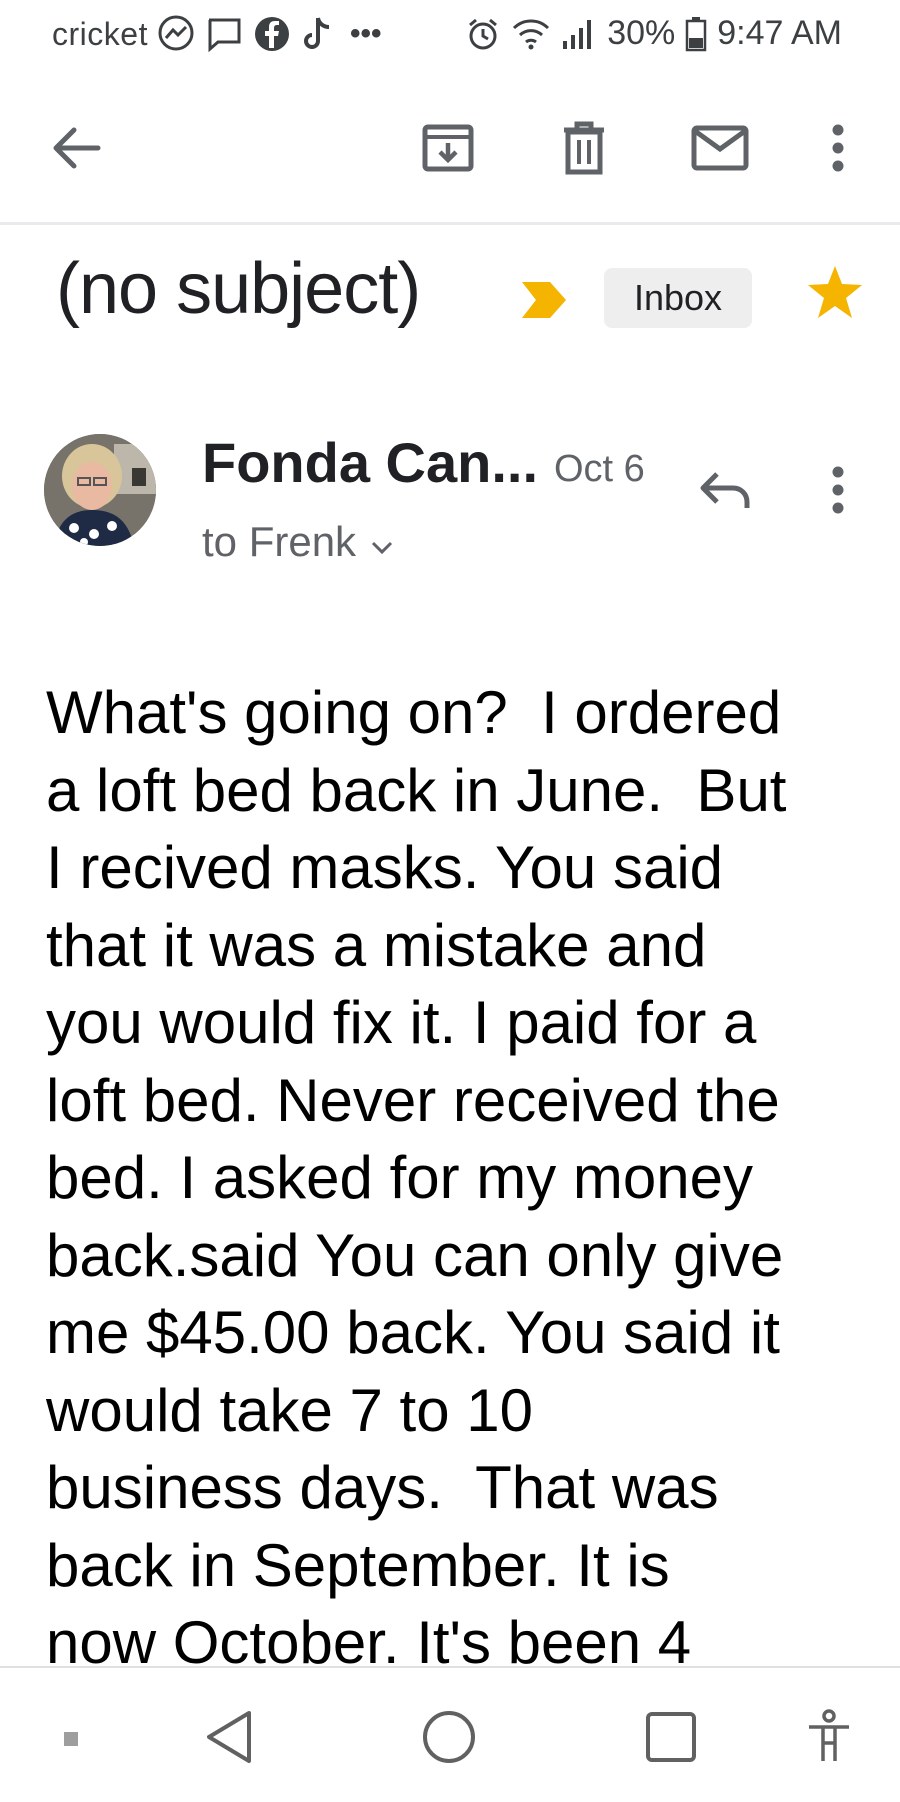 The height and width of the screenshot is (1802, 900). Describe the element at coordinates (358, 1565) in the screenshot. I see `body-line: back in September. It is` at that location.